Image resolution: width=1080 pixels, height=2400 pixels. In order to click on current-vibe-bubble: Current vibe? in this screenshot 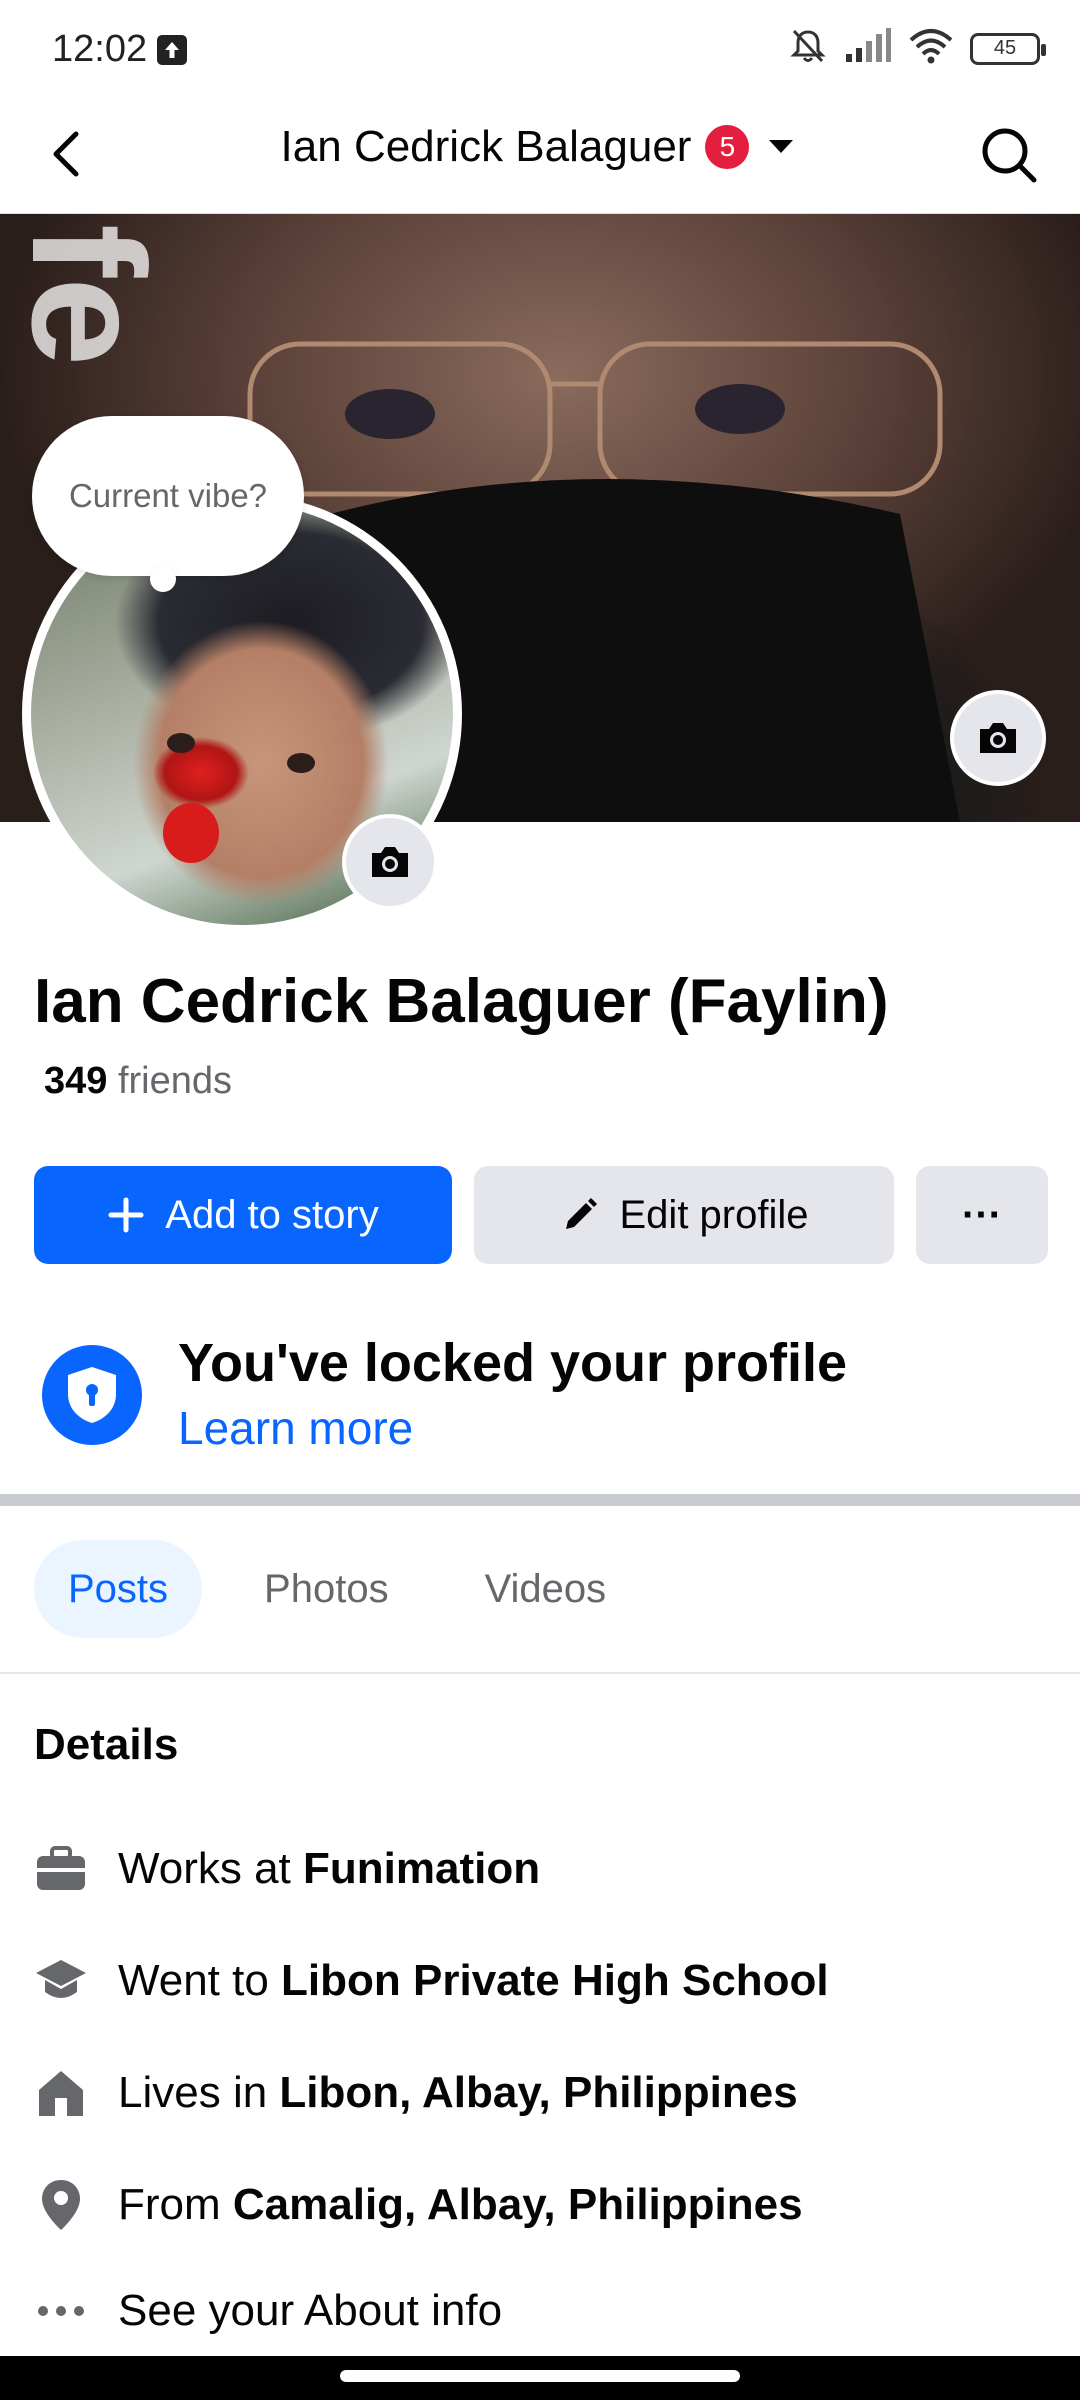, I will do `click(168, 496)`.